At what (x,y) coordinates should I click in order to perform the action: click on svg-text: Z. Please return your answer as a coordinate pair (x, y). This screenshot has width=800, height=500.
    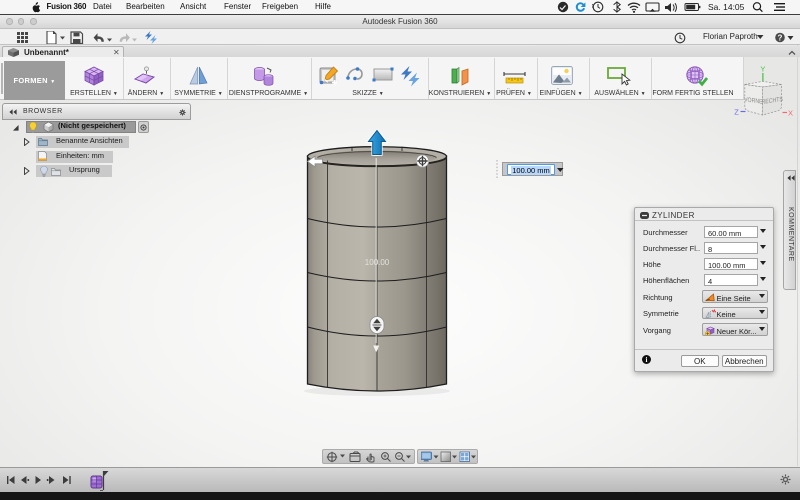
    Looking at the image, I should click on (736, 112).